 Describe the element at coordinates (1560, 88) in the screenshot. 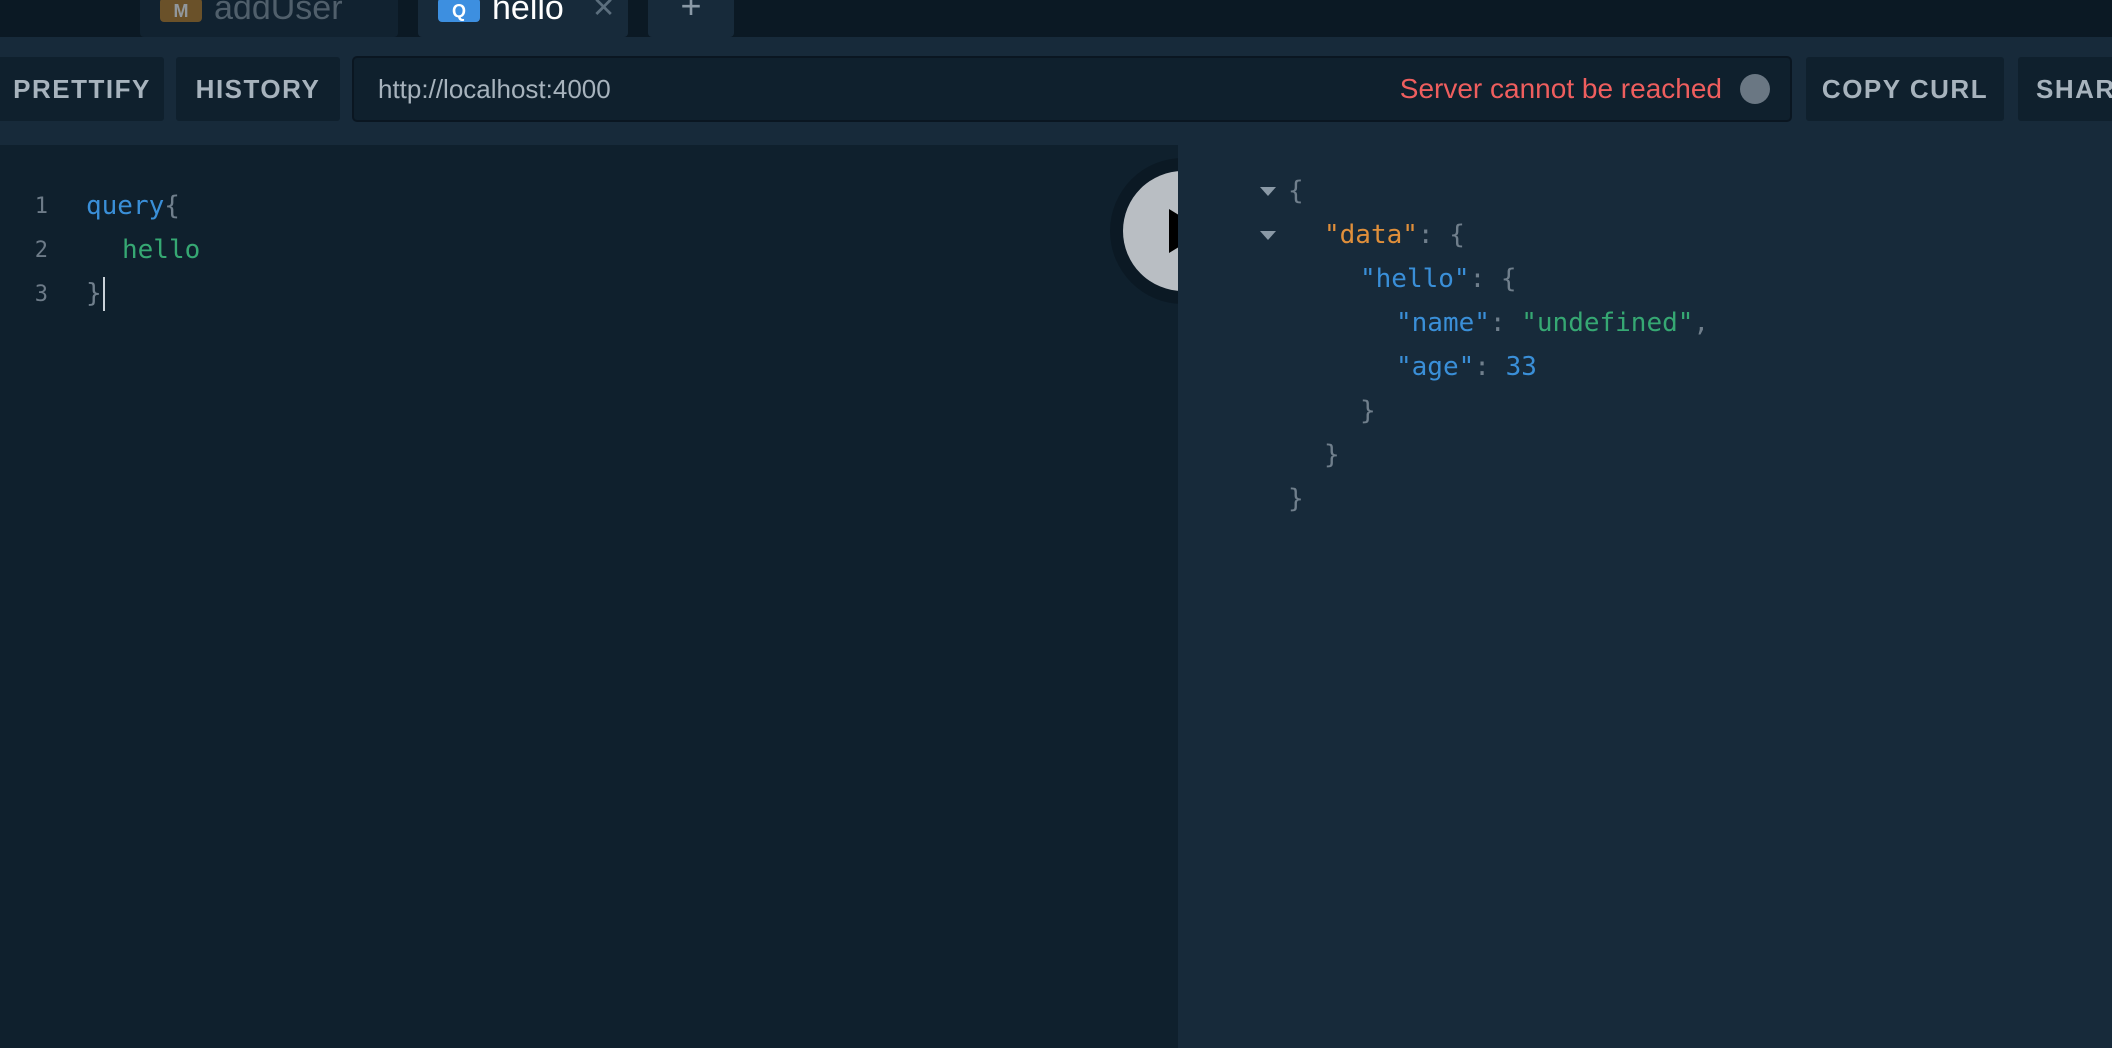

I see `server-status-text: Server cannot be reached` at that location.